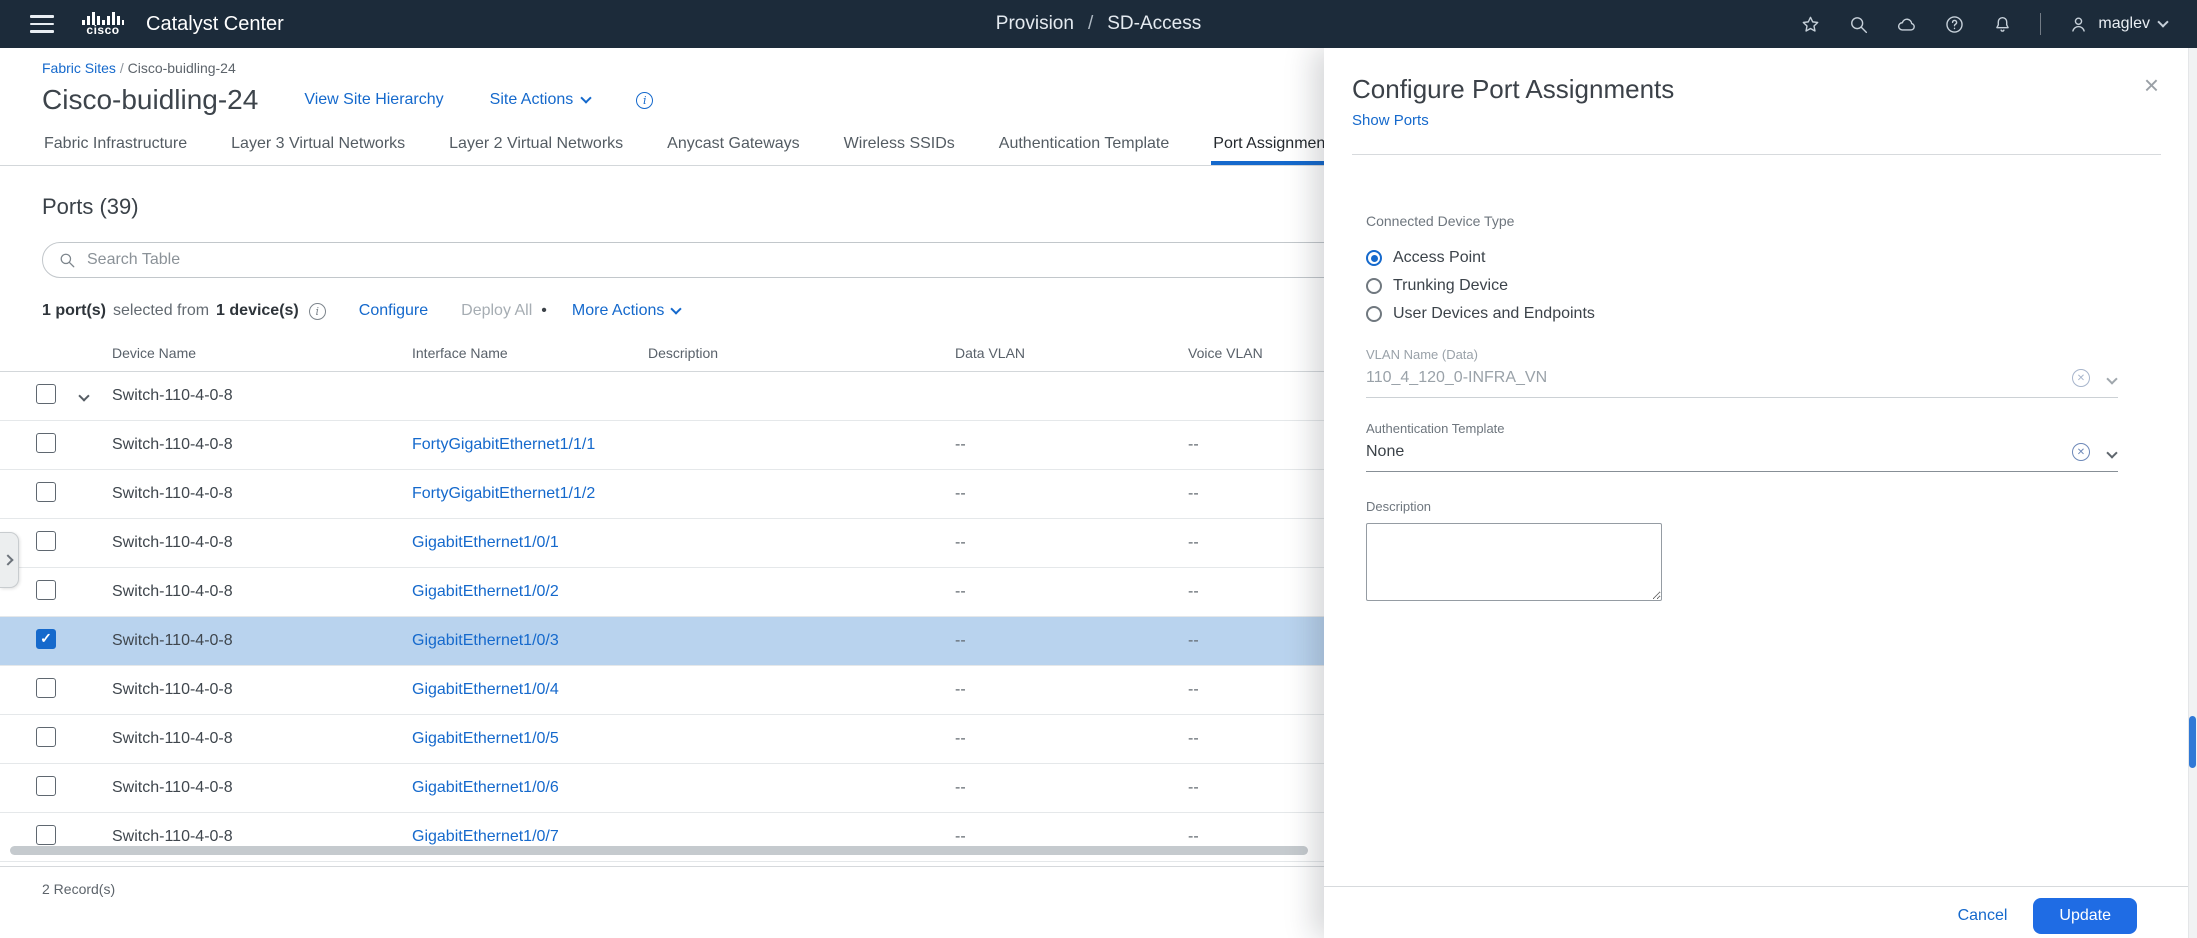  I want to click on topbar-divider, so click(2041, 24).